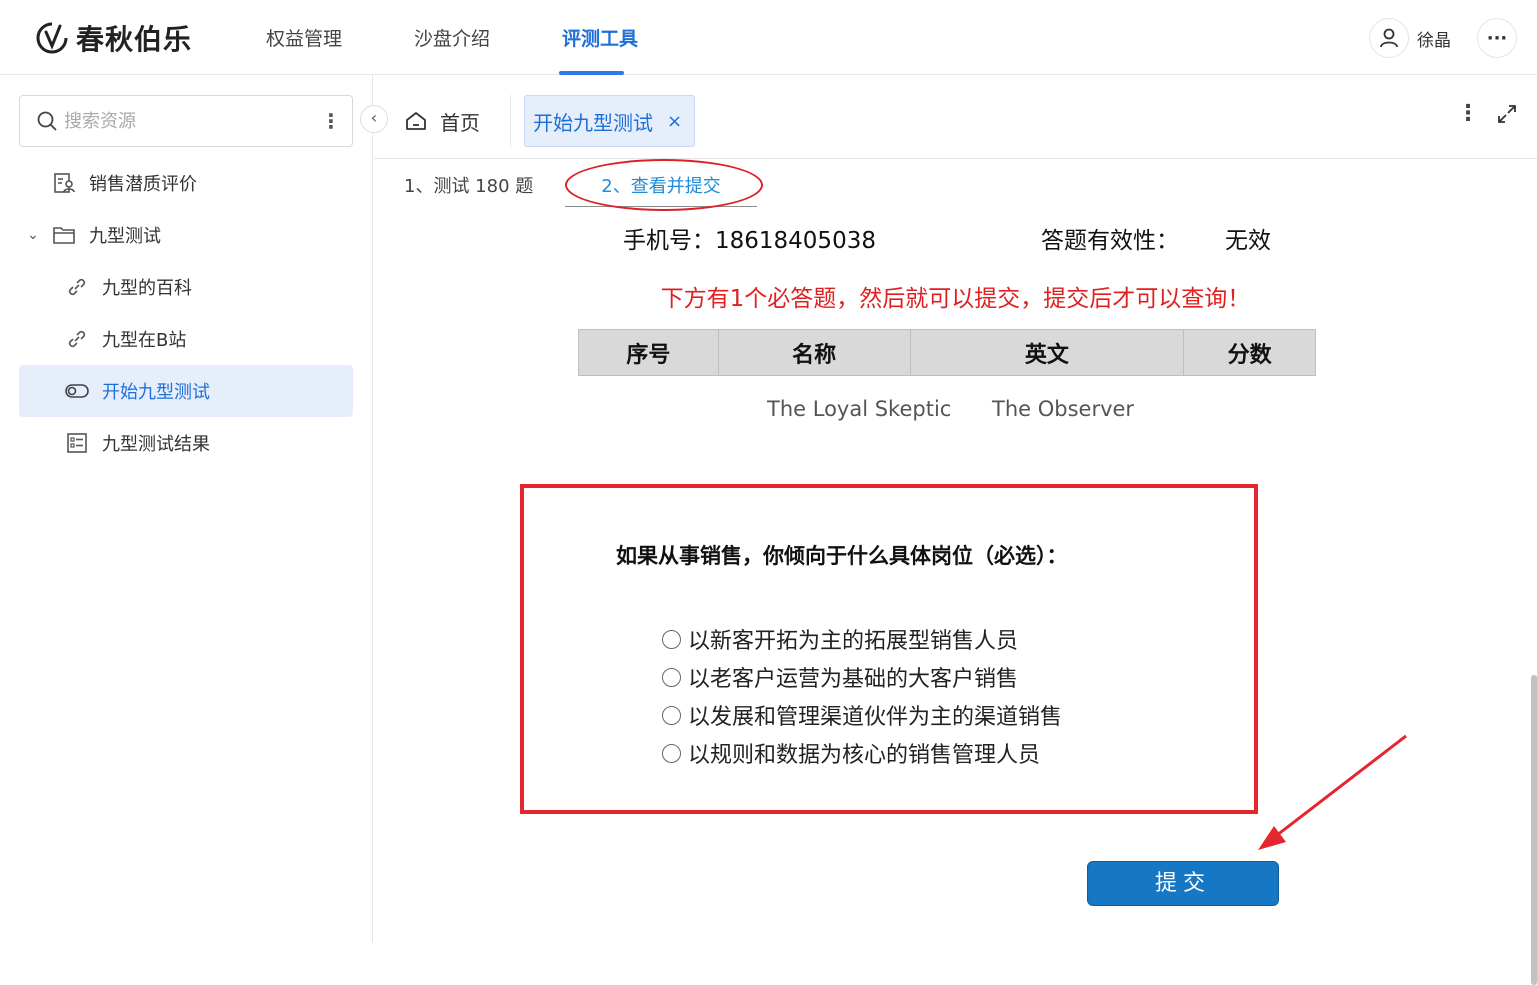 Image resolution: width=1537 pixels, height=985 pixels. I want to click on tab-home: 首页, so click(442, 121).